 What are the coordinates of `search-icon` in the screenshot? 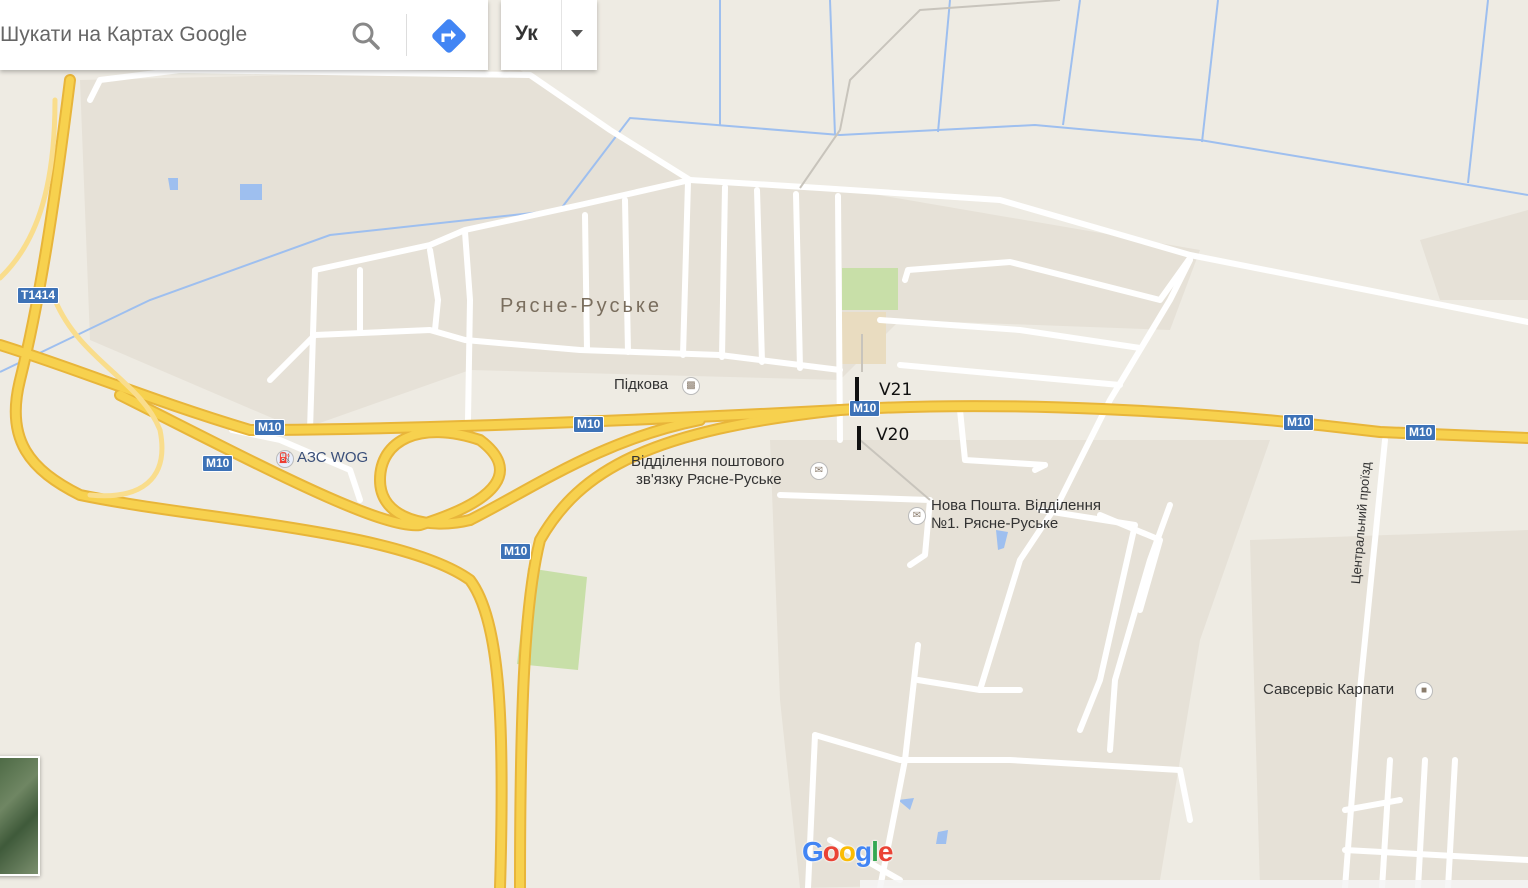 It's located at (366, 36).